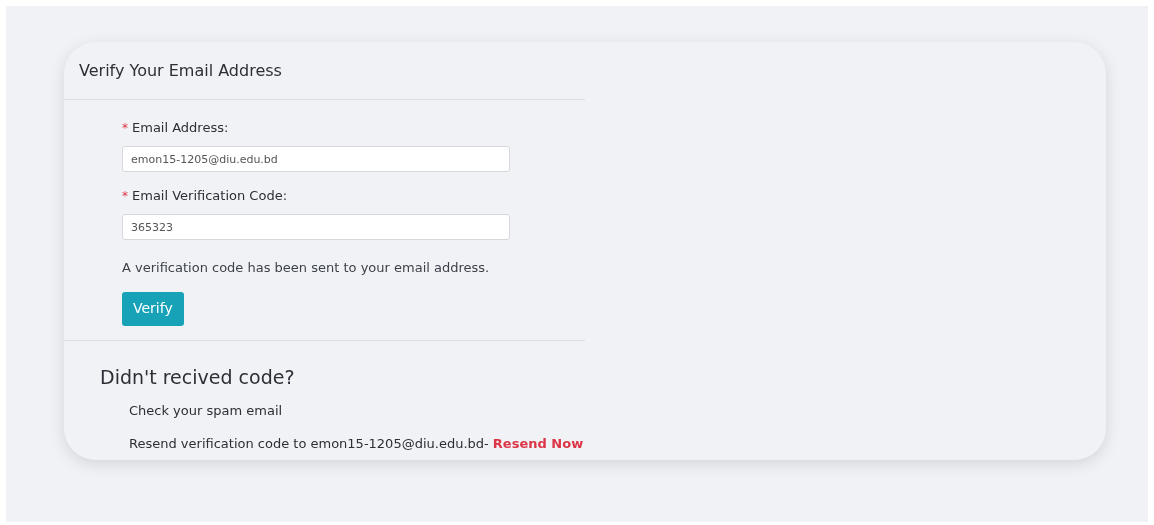  I want to click on input-field: 365323, so click(316, 227).